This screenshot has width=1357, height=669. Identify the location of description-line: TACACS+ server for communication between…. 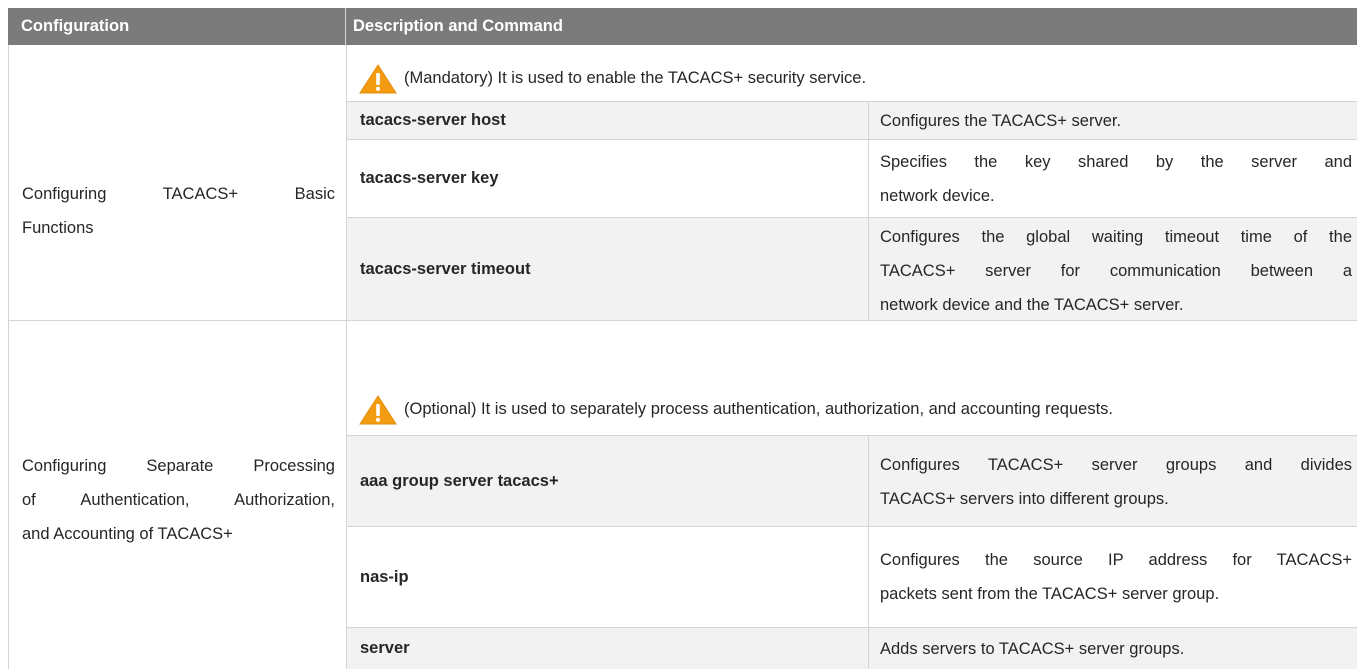
(1116, 271).